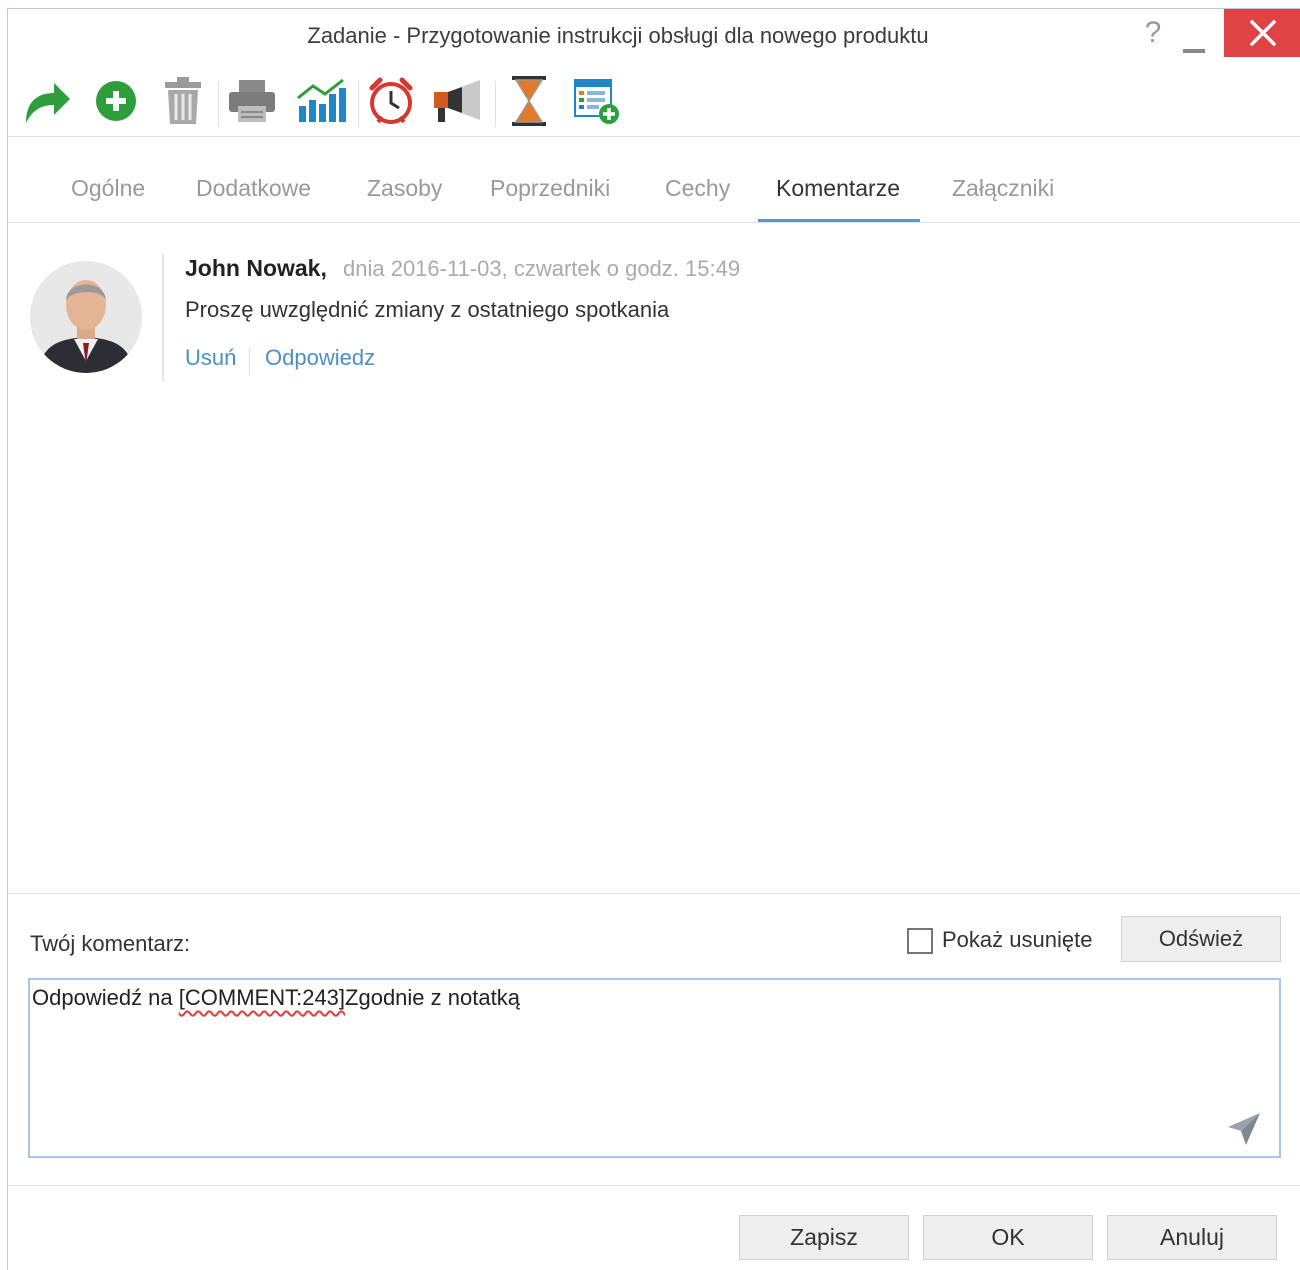  I want to click on comment-author: John Nowak,, so click(256, 268).